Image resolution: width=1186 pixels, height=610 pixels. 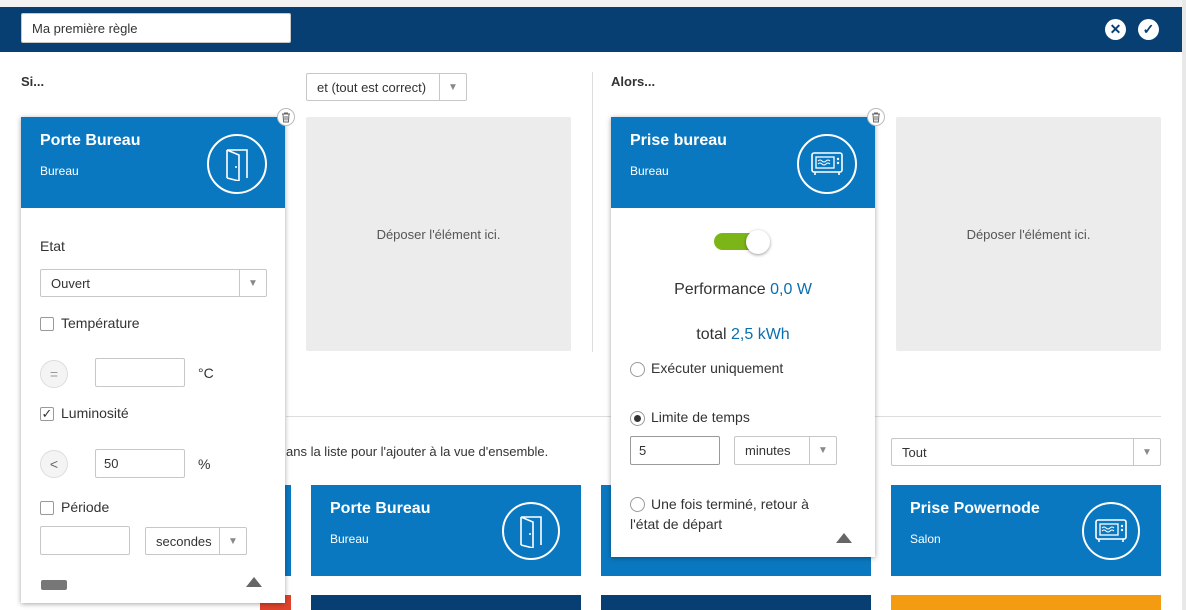 What do you see at coordinates (637, 418) in the screenshot?
I see `time-limit-radio` at bounding box center [637, 418].